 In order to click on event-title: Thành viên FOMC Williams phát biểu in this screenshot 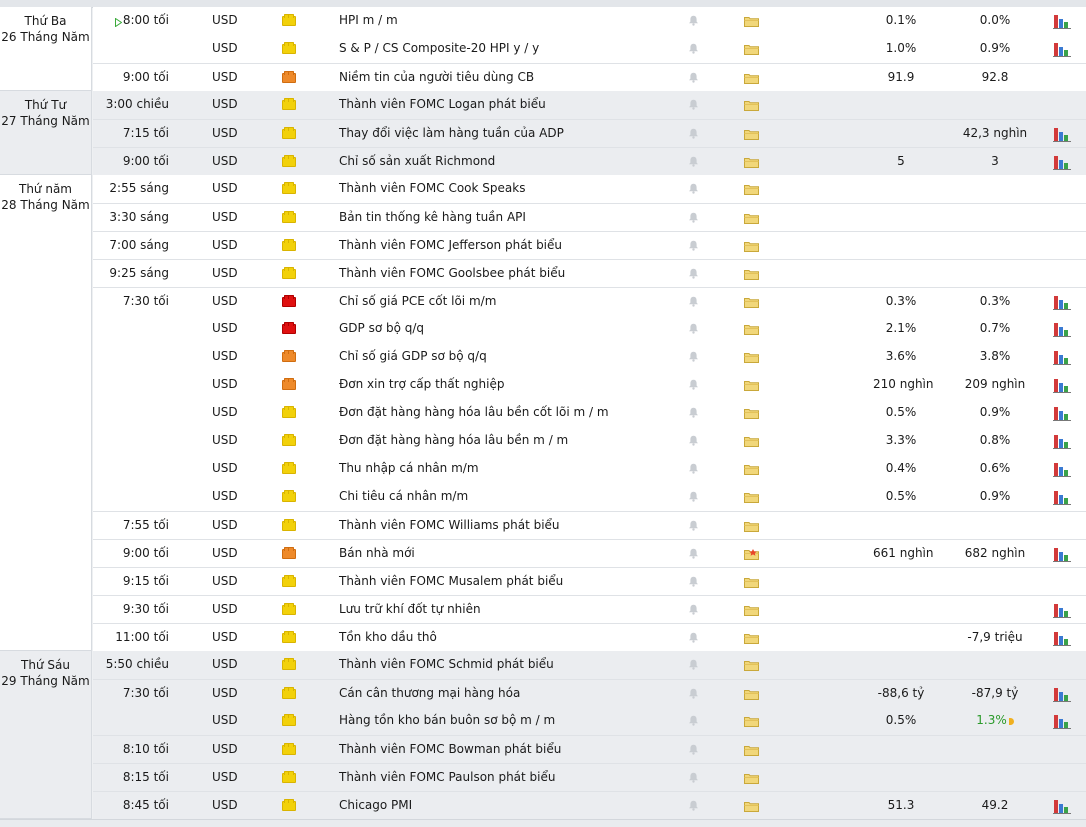, I will do `click(449, 525)`.